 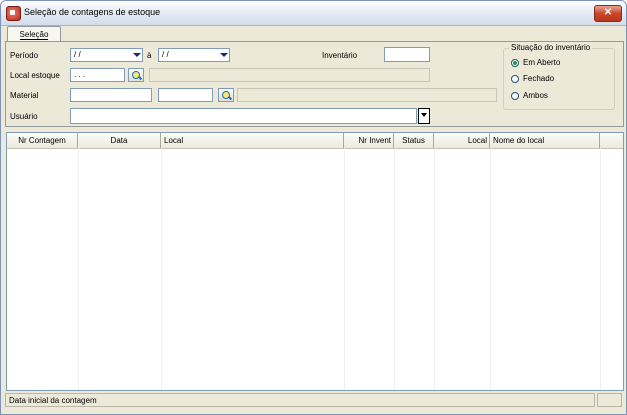 I want to click on col-data: Data, so click(x=119, y=140).